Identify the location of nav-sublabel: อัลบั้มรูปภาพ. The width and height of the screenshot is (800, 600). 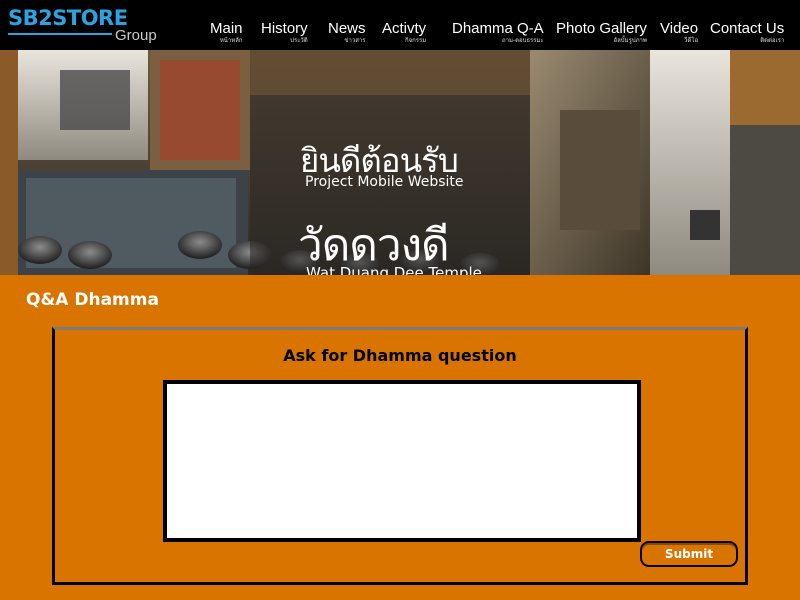
(630, 40).